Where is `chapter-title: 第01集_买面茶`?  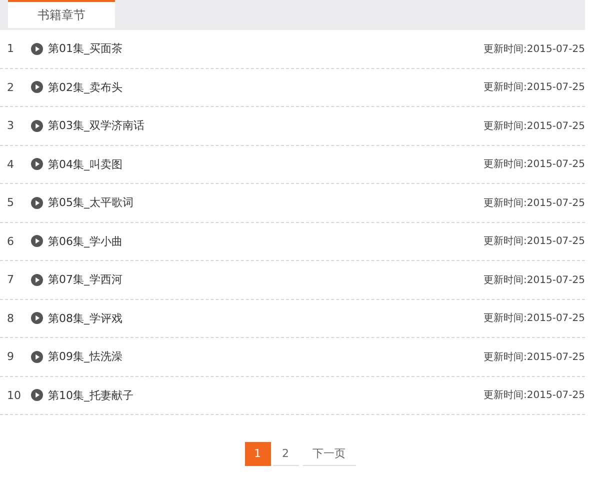 chapter-title: 第01集_买面茶 is located at coordinates (85, 48).